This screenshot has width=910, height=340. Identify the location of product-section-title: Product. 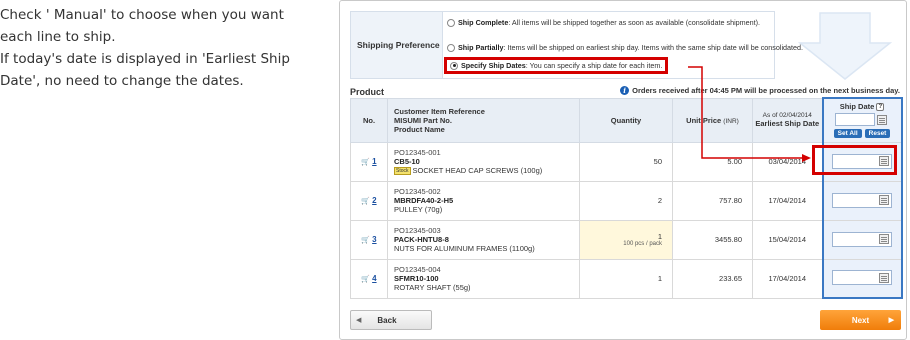
(367, 92).